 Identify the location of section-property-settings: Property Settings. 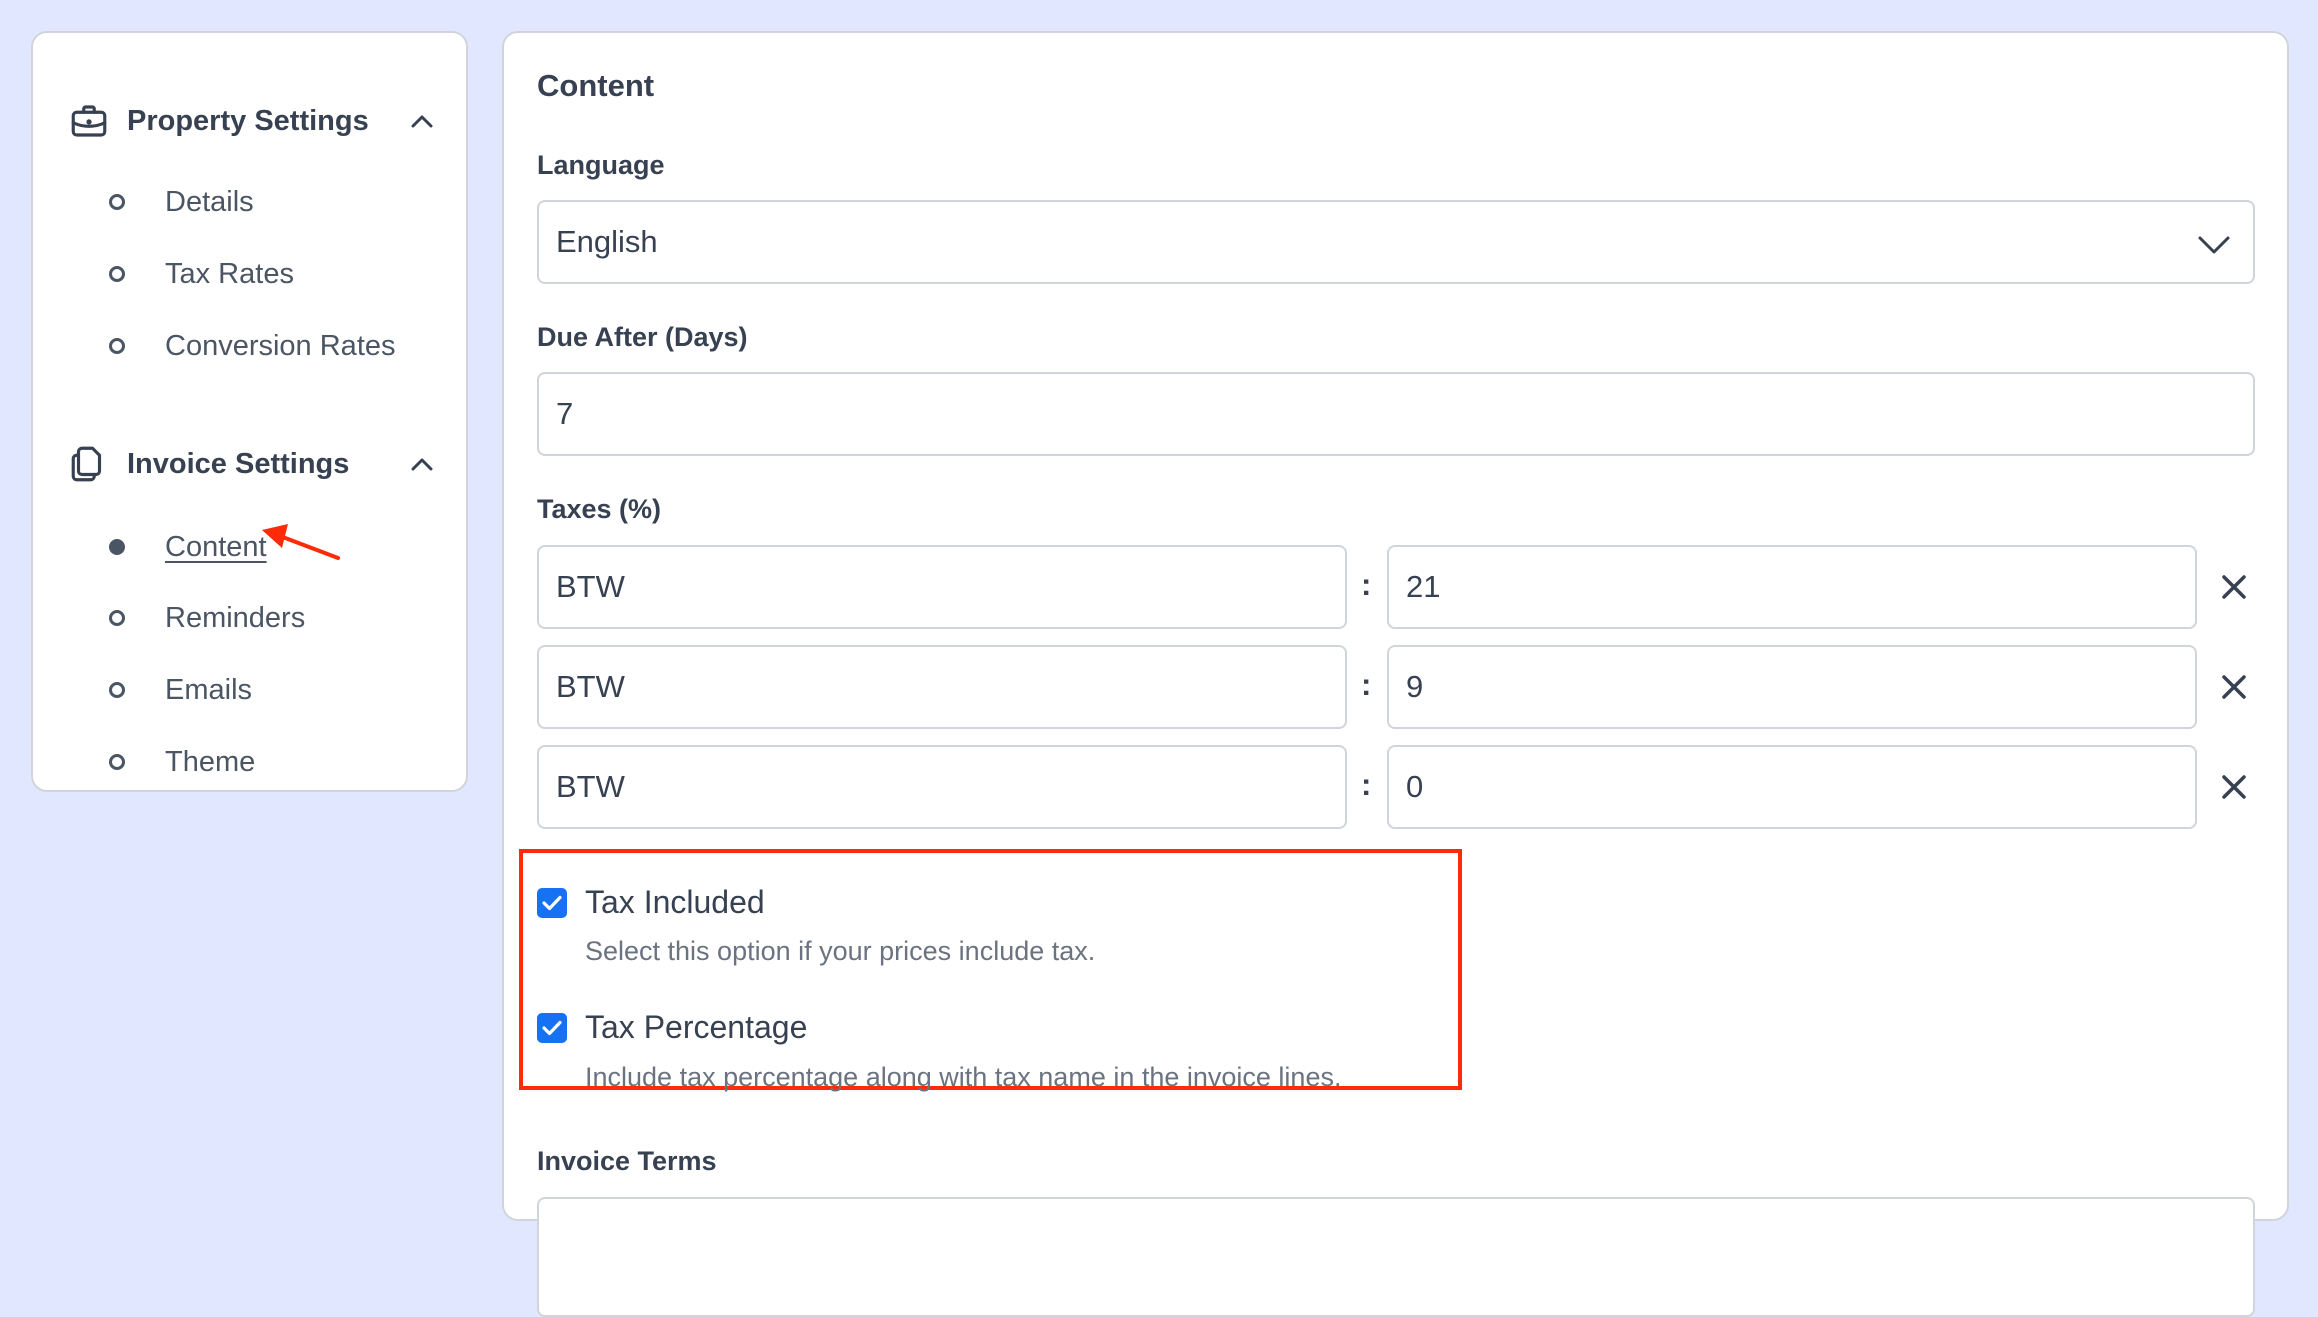
(252, 121).